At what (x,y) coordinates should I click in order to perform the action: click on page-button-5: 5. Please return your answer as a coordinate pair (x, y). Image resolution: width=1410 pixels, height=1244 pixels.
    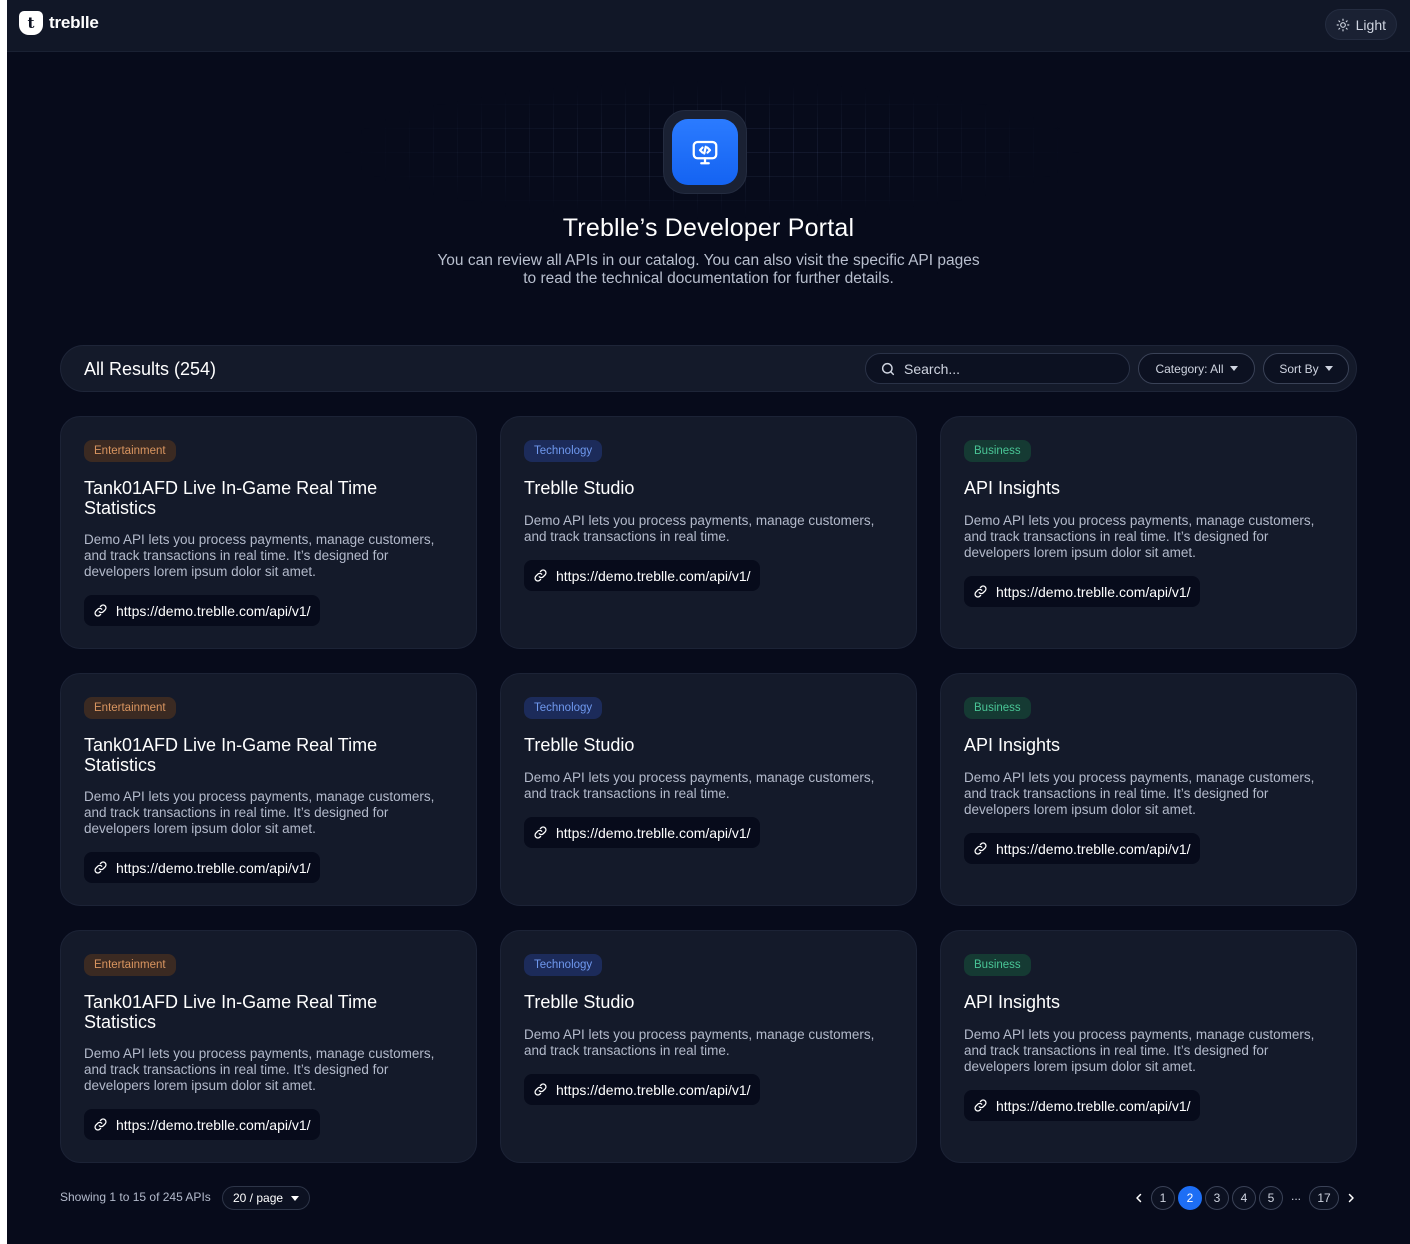
    Looking at the image, I should click on (1271, 1198).